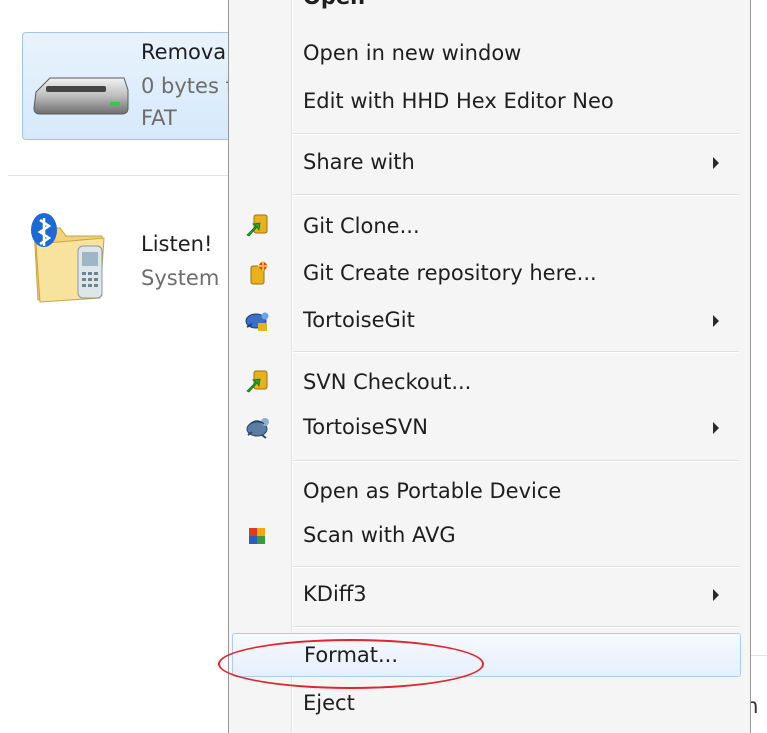  Describe the element at coordinates (486, 162) in the screenshot. I see `menu-item-share-with: Share with` at that location.